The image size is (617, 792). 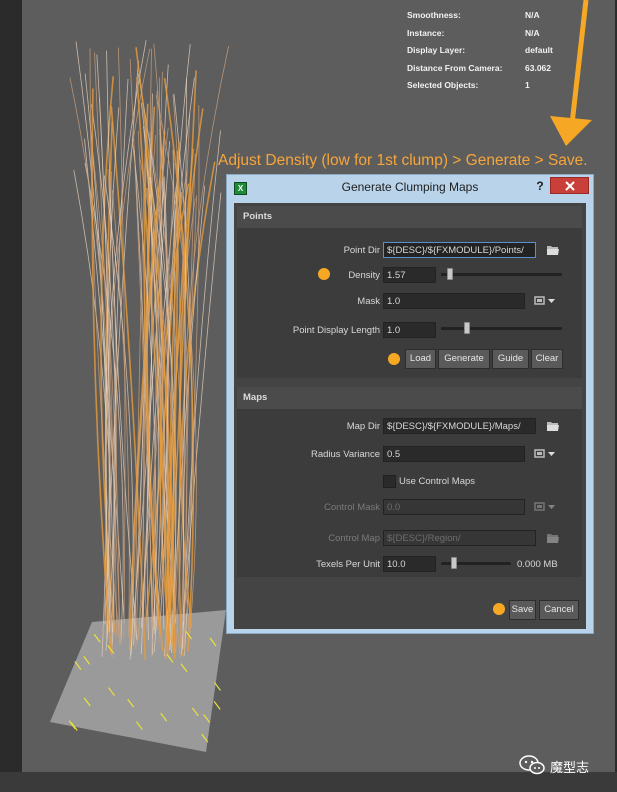 What do you see at coordinates (459, 538) in the screenshot?
I see `control-map-field: ${DESC}/Region/` at bounding box center [459, 538].